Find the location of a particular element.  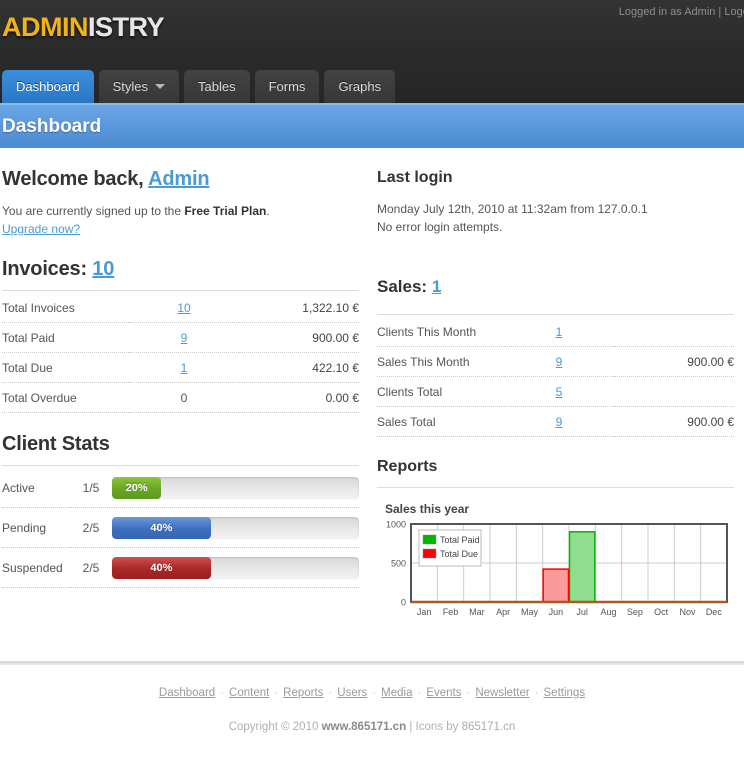

sales-row-count: 9 is located at coordinates (559, 361).